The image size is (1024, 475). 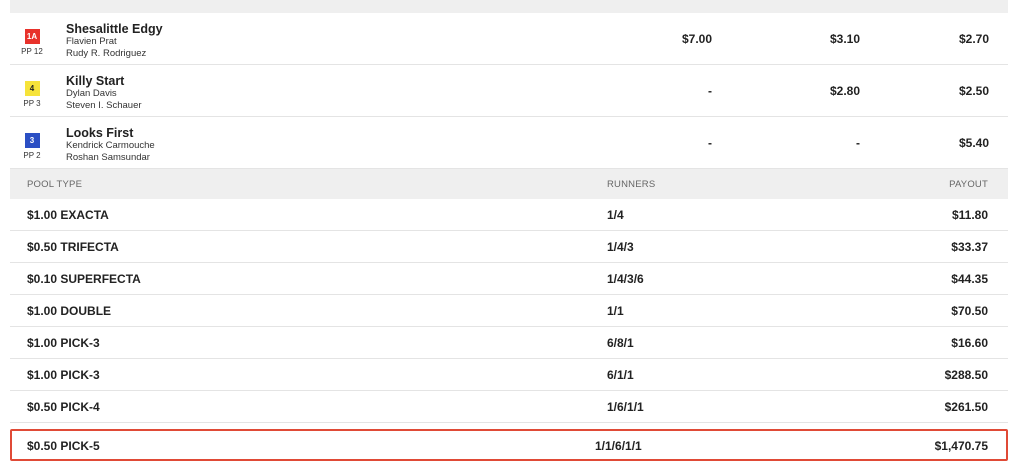 I want to click on pool-payout: $261.50, so click(x=966, y=407).